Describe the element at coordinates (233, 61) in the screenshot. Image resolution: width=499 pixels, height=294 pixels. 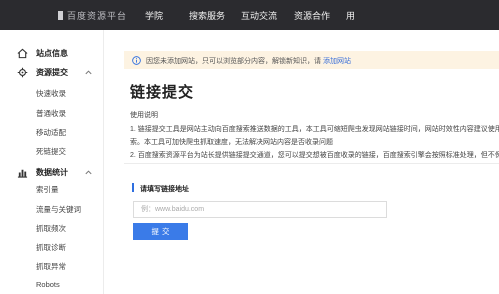
I see `notice-message: 因您未添加网站，只可以浏览部分内容，解锁新知识，请` at that location.